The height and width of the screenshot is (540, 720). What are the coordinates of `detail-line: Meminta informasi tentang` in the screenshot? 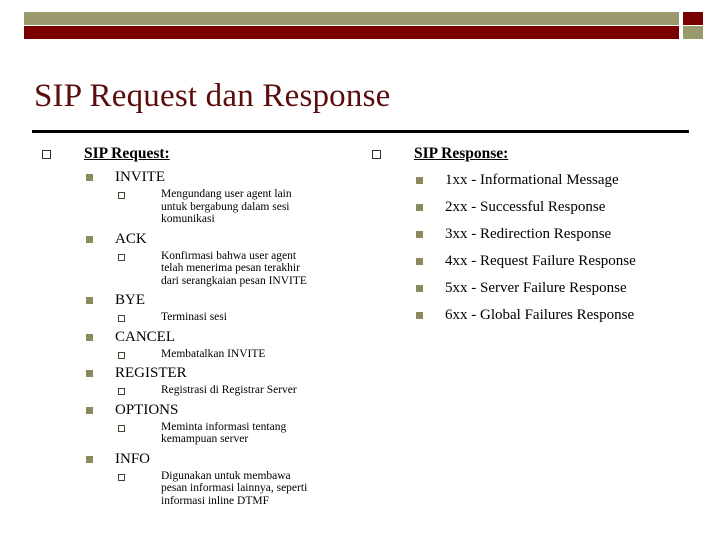 It's located at (224, 426).